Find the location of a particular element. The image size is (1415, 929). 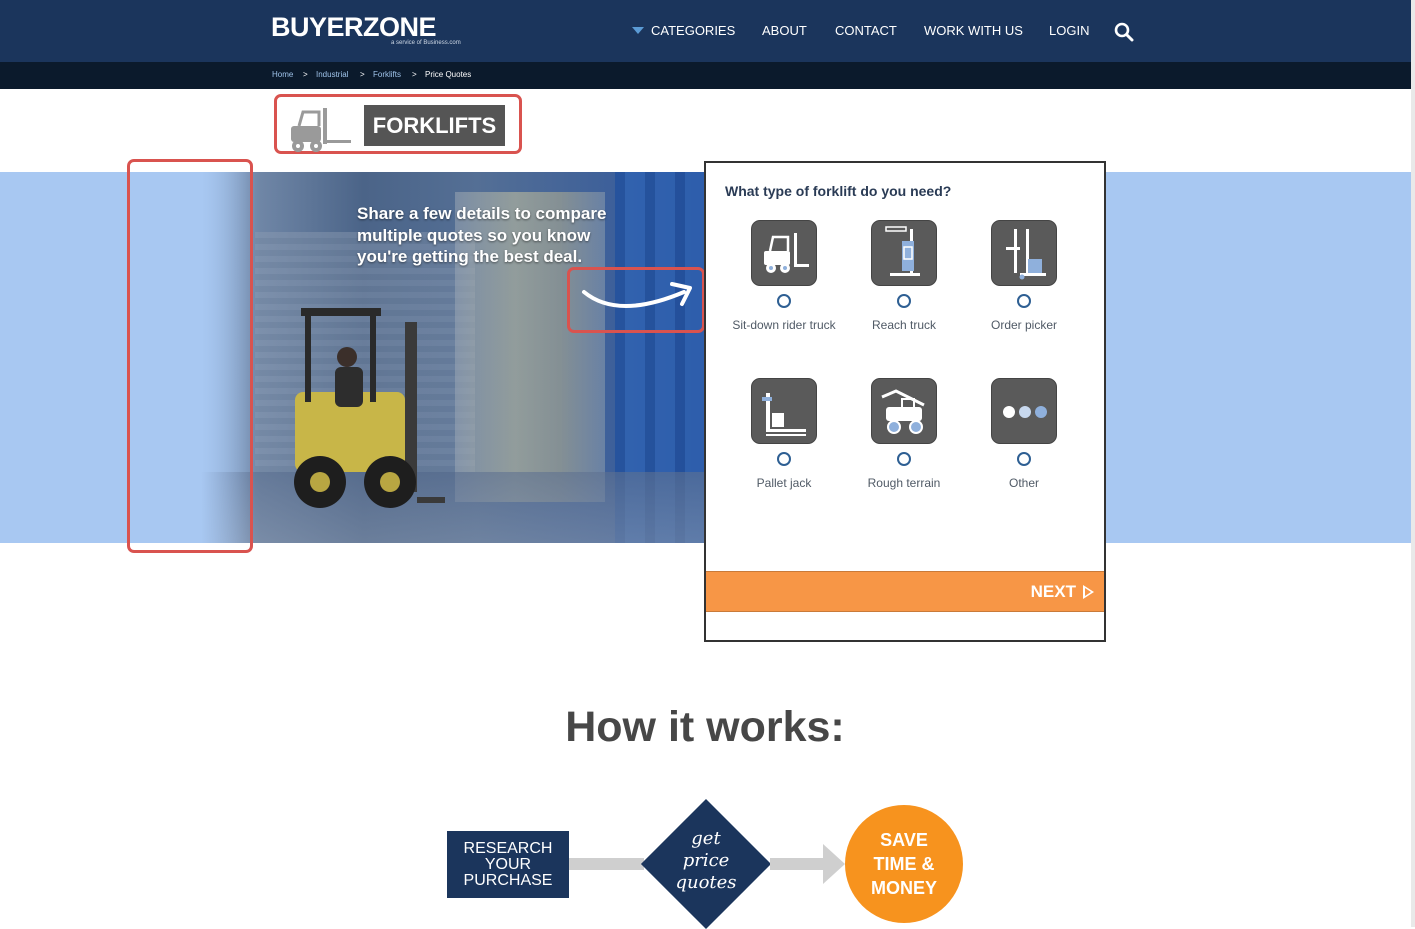

step-text: MONEY is located at coordinates (903, 888).